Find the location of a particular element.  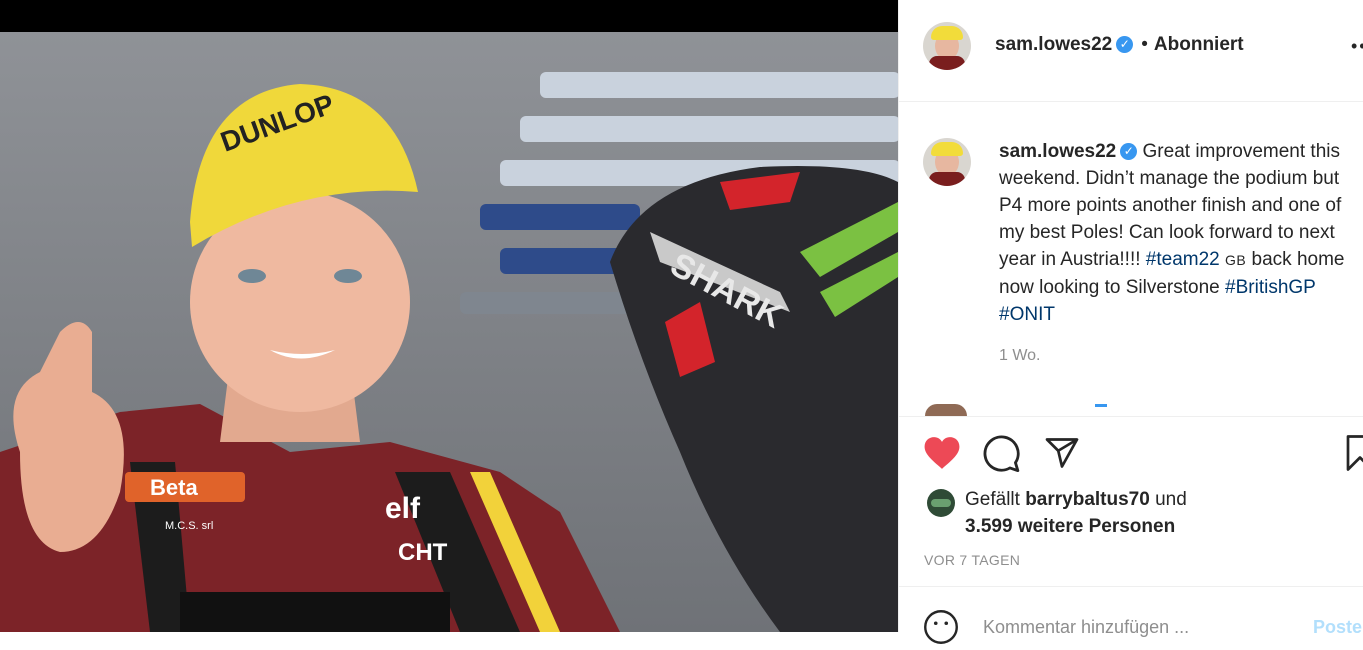

add-comment-bar: Posten is located at coordinates (1131, 615).